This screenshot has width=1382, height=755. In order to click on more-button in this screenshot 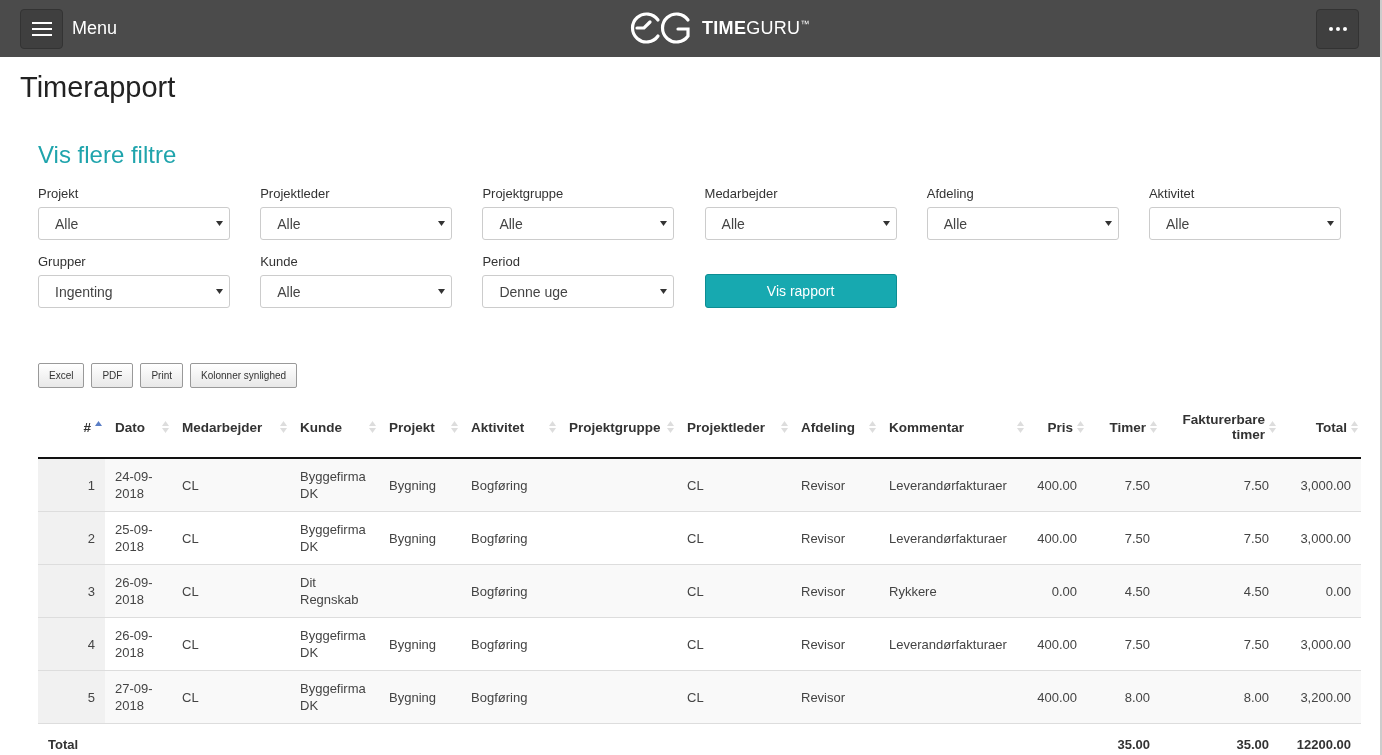, I will do `click(1337, 28)`.